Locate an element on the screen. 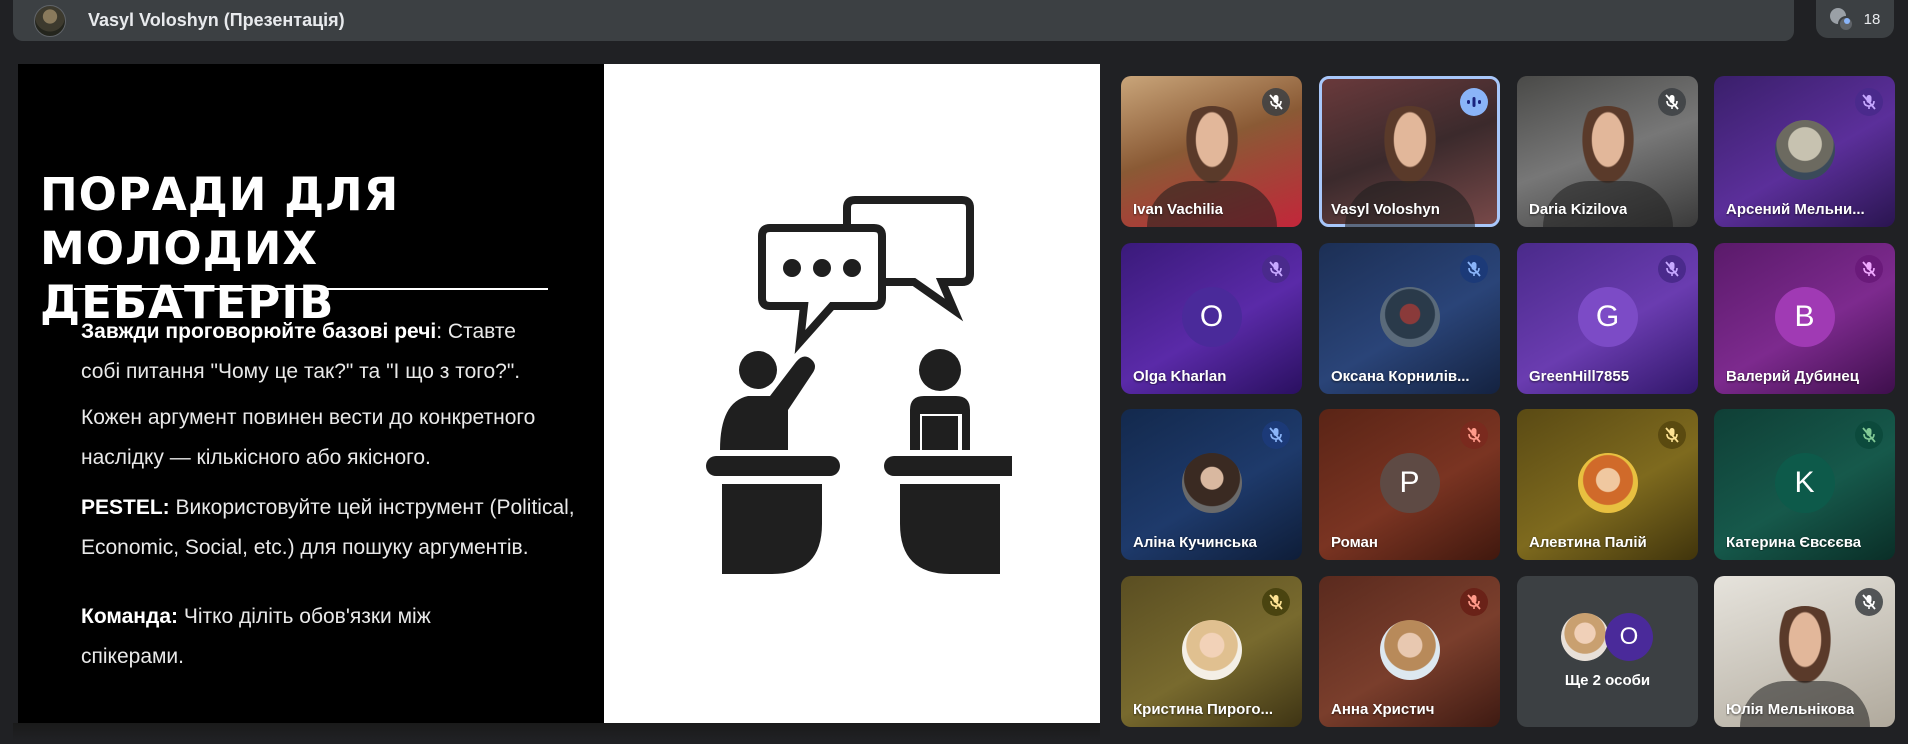 The width and height of the screenshot is (1908, 744). participant-name: Vasyl Voloshyn is located at coordinates (1385, 209).